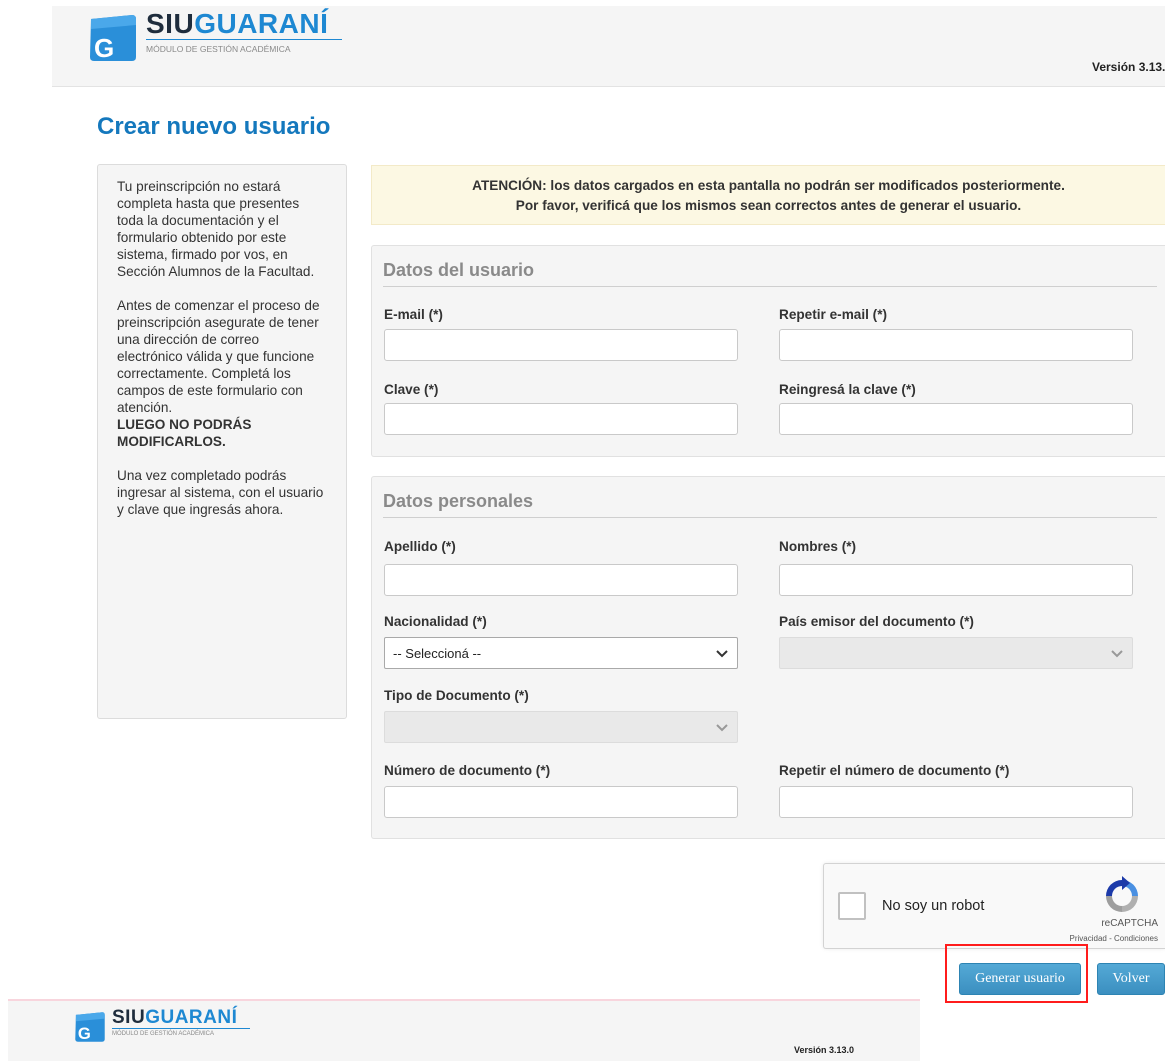 Image resolution: width=1165 pixels, height=1061 pixels. I want to click on repeat-doc-number-input, so click(956, 802).